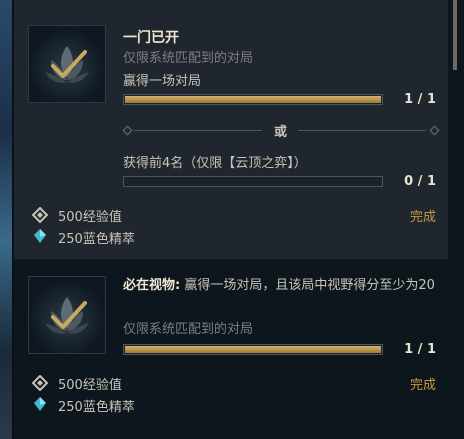  I want to click on separator-right-diamond, so click(434, 130).